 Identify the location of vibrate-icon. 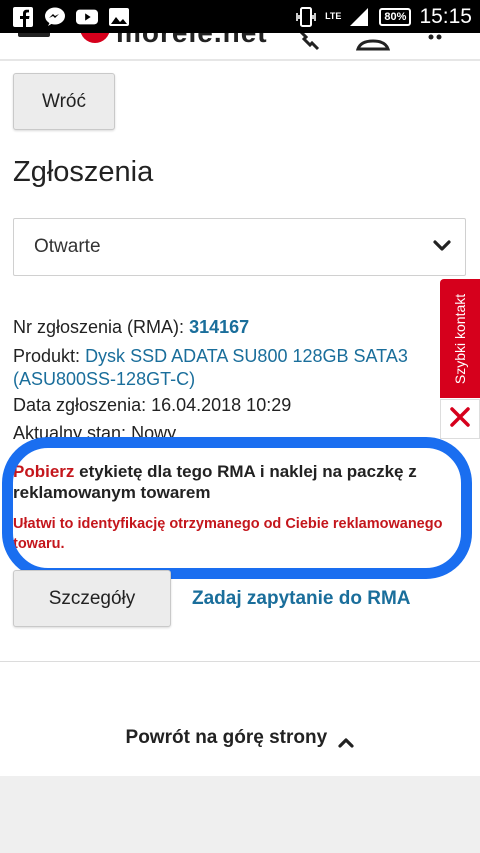
(306, 16).